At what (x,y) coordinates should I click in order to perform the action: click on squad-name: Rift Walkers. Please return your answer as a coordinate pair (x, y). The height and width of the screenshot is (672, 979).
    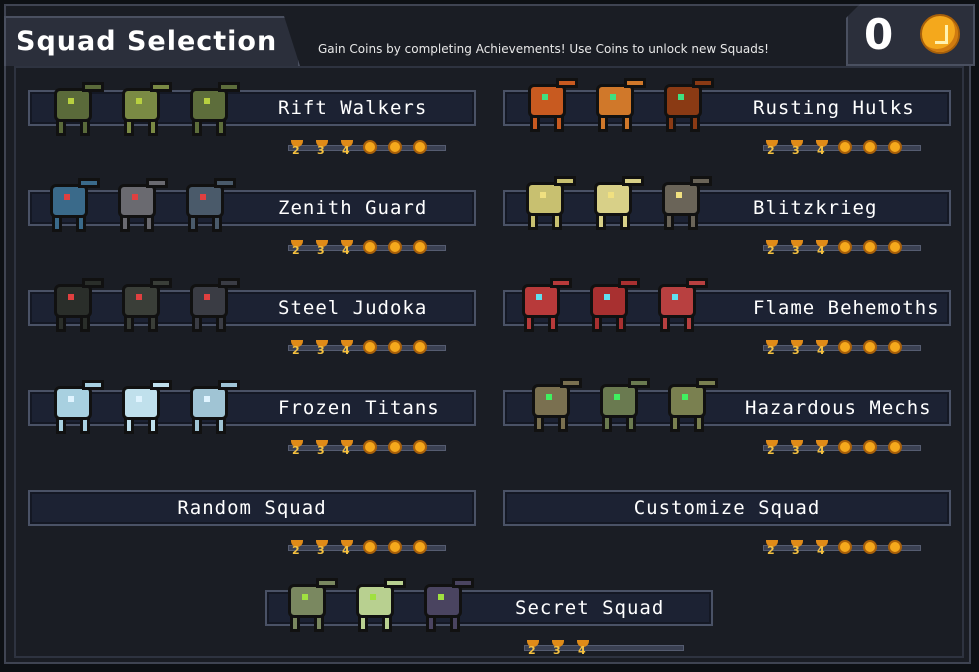
    Looking at the image, I should click on (353, 108).